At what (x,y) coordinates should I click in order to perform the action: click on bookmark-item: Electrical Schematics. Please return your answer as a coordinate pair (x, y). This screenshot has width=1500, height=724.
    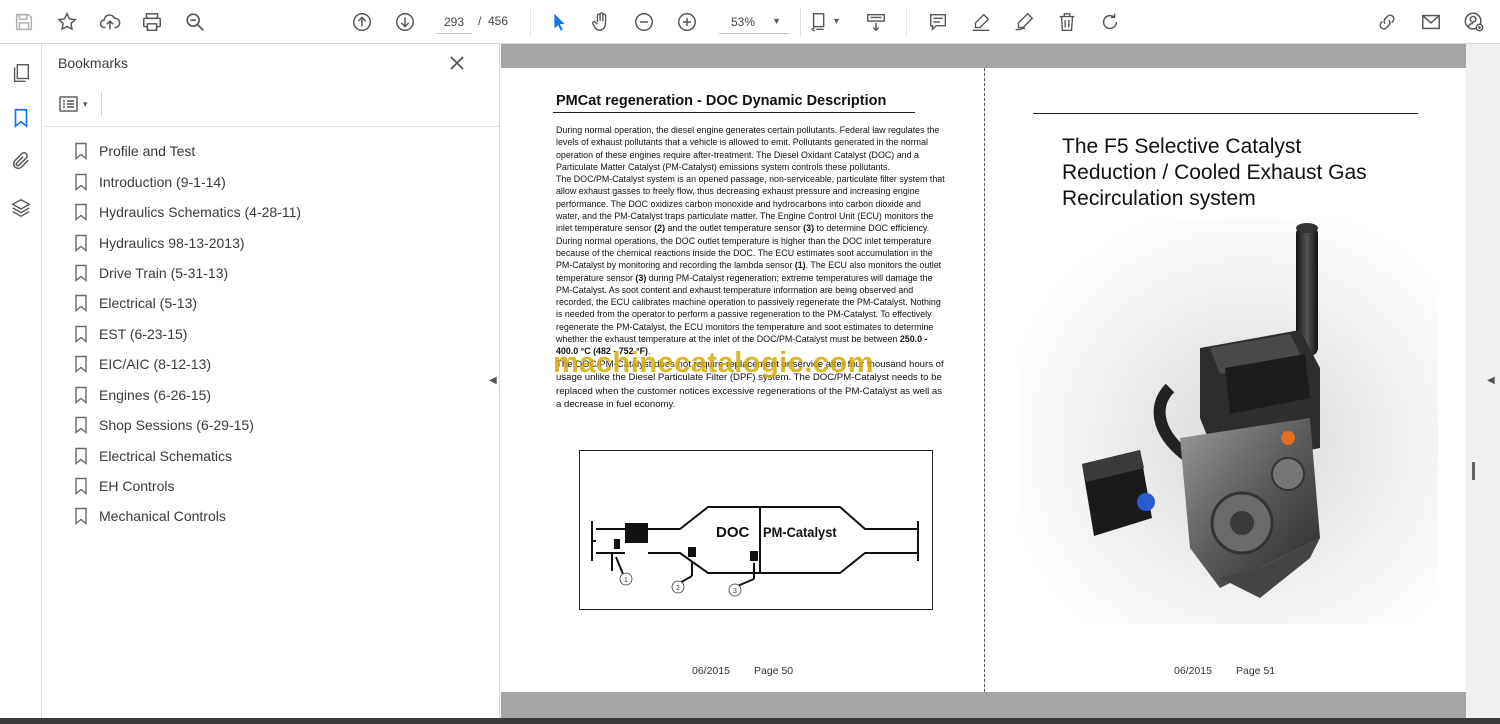
    Looking at the image, I should click on (273, 455).